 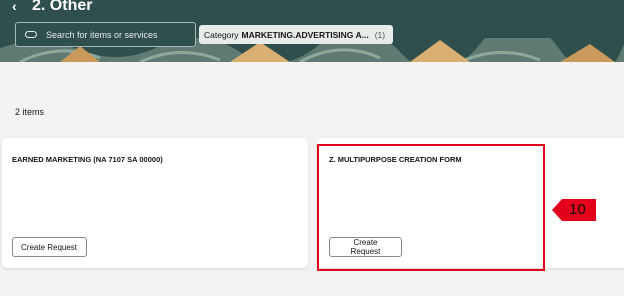 I want to click on results-count: 2 items, so click(x=30, y=112).